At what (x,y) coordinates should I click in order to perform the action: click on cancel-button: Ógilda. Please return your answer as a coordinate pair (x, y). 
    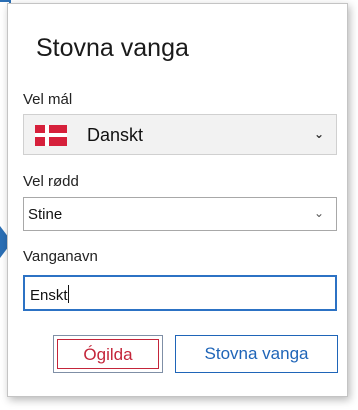
    Looking at the image, I should click on (108, 354).